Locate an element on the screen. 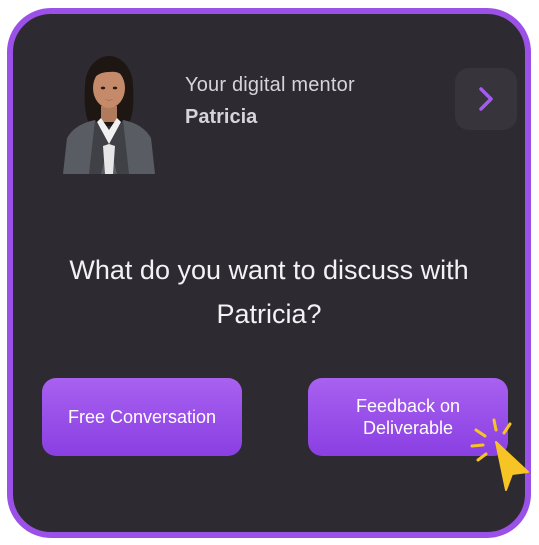 The width and height of the screenshot is (539, 545). feedback-label-line-2: Deliverable is located at coordinates (408, 428).